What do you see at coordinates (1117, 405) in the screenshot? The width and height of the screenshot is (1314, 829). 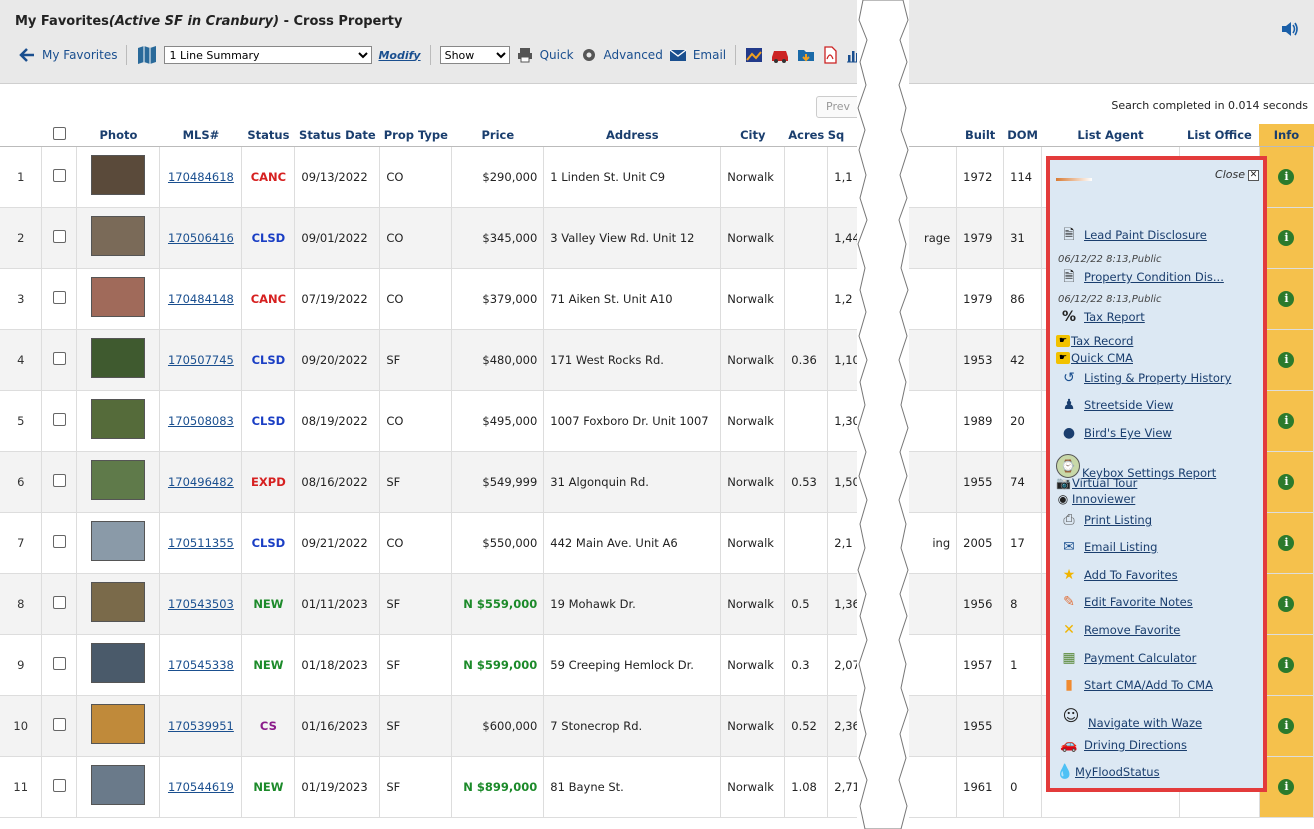 I see `menu-streetside-view: ♟ Streetside View` at bounding box center [1117, 405].